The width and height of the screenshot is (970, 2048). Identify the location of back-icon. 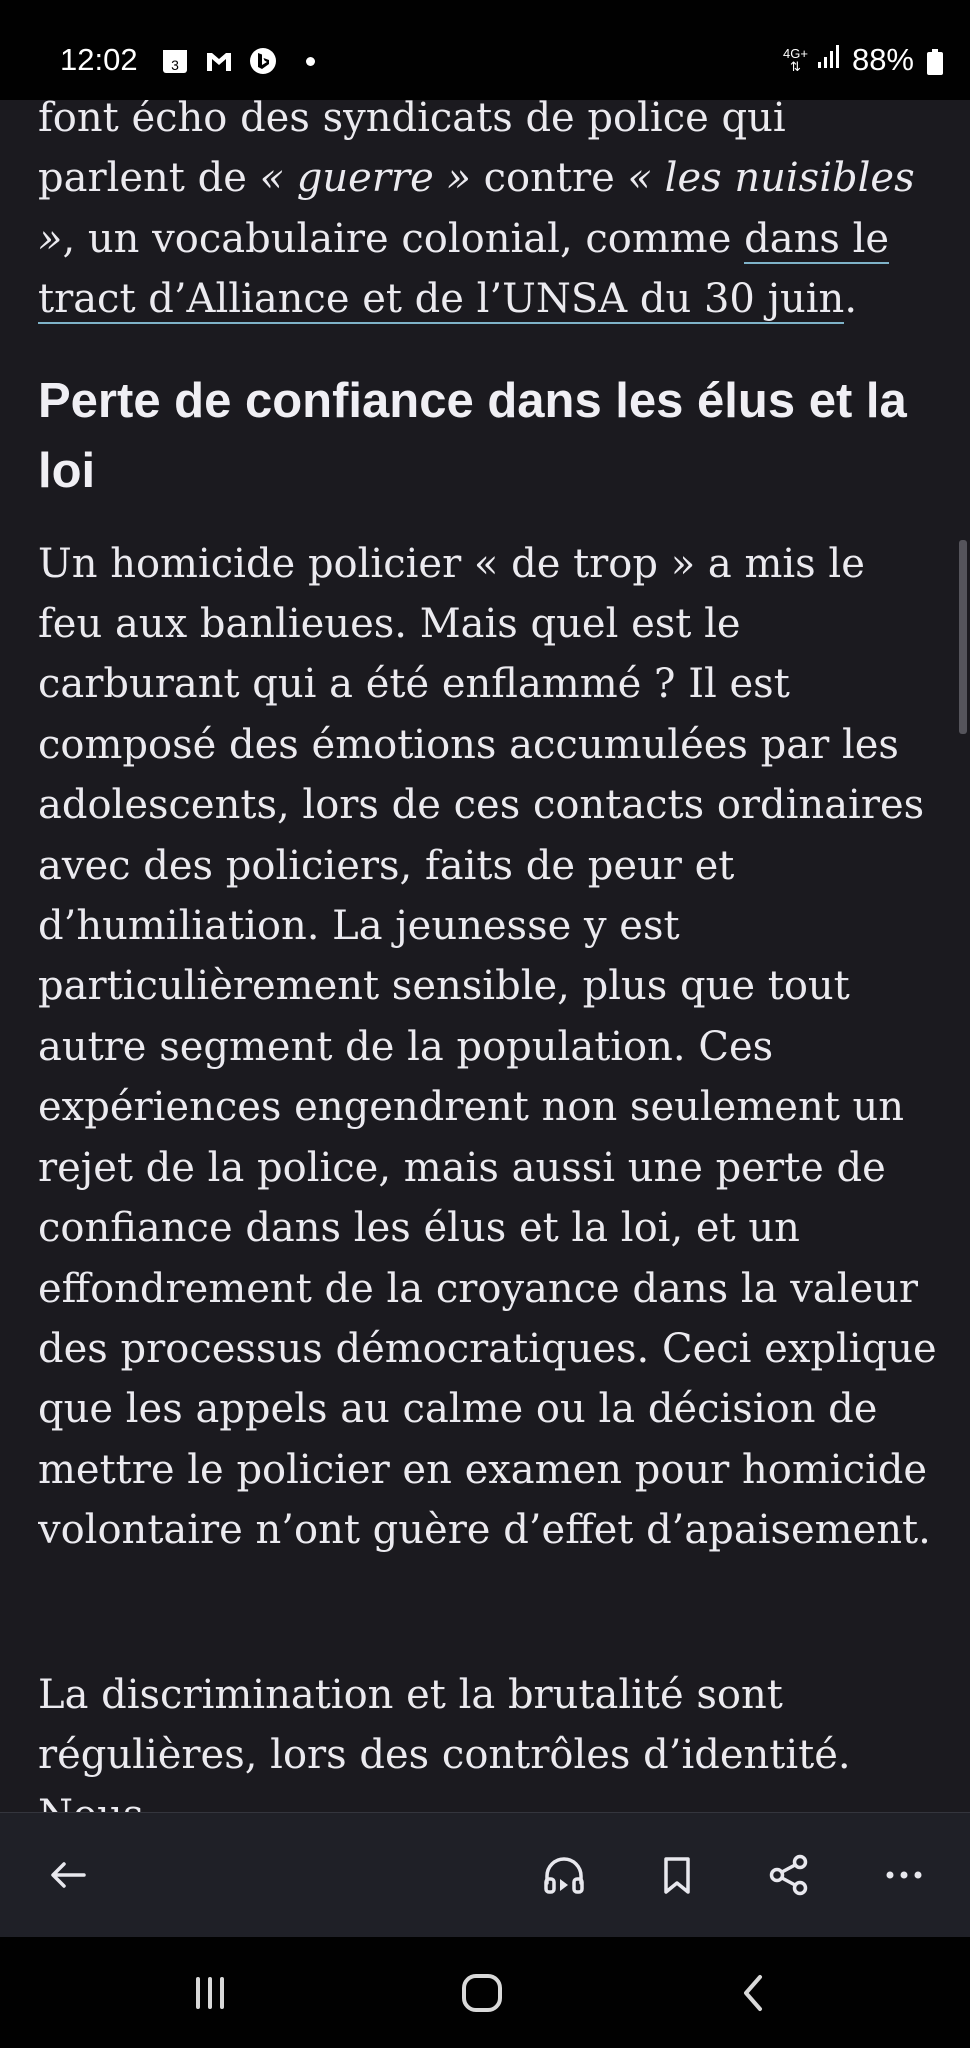
(753, 1993).